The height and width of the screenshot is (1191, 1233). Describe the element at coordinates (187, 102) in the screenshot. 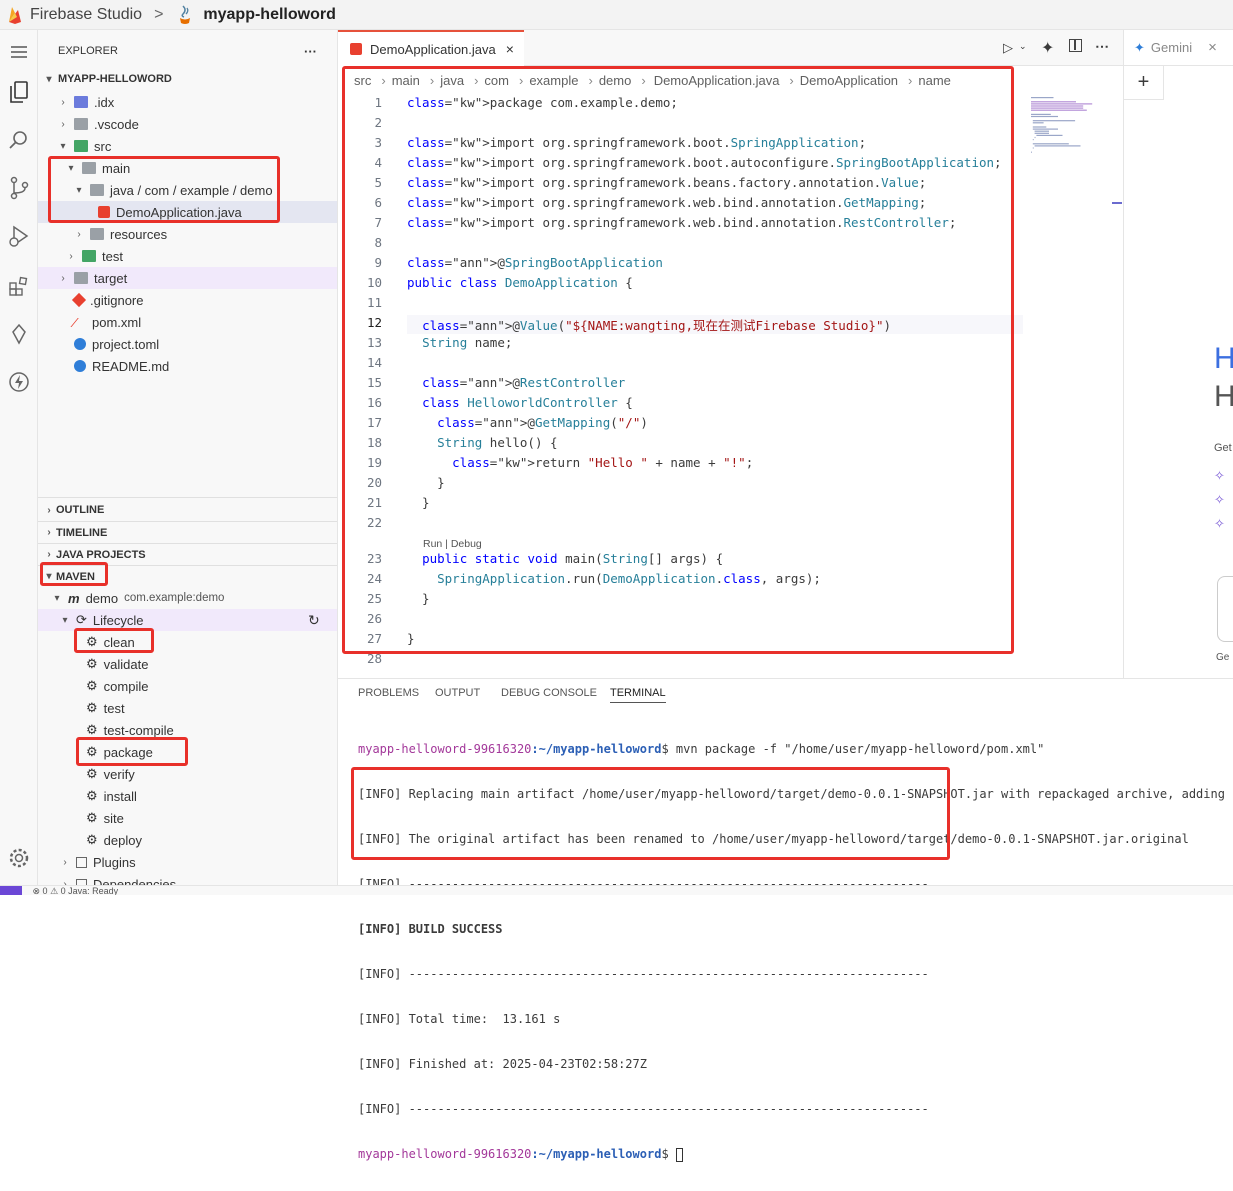

I see `tree-item-idx: › .idx` at that location.